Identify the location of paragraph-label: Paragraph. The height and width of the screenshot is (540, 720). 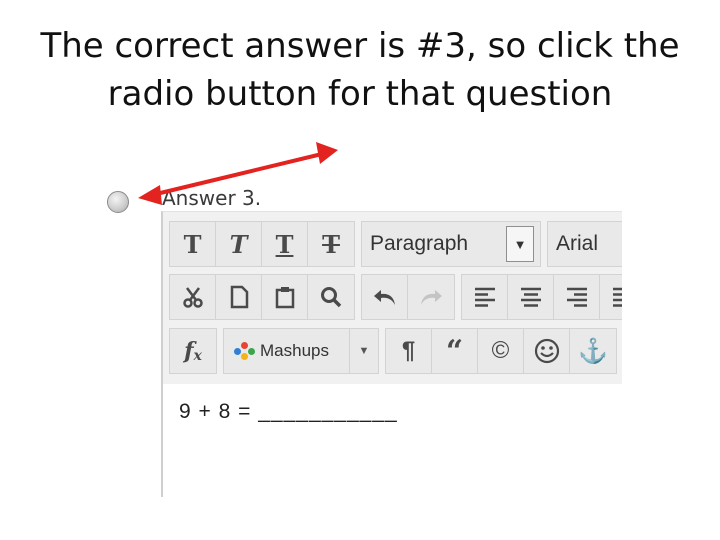
(419, 243).